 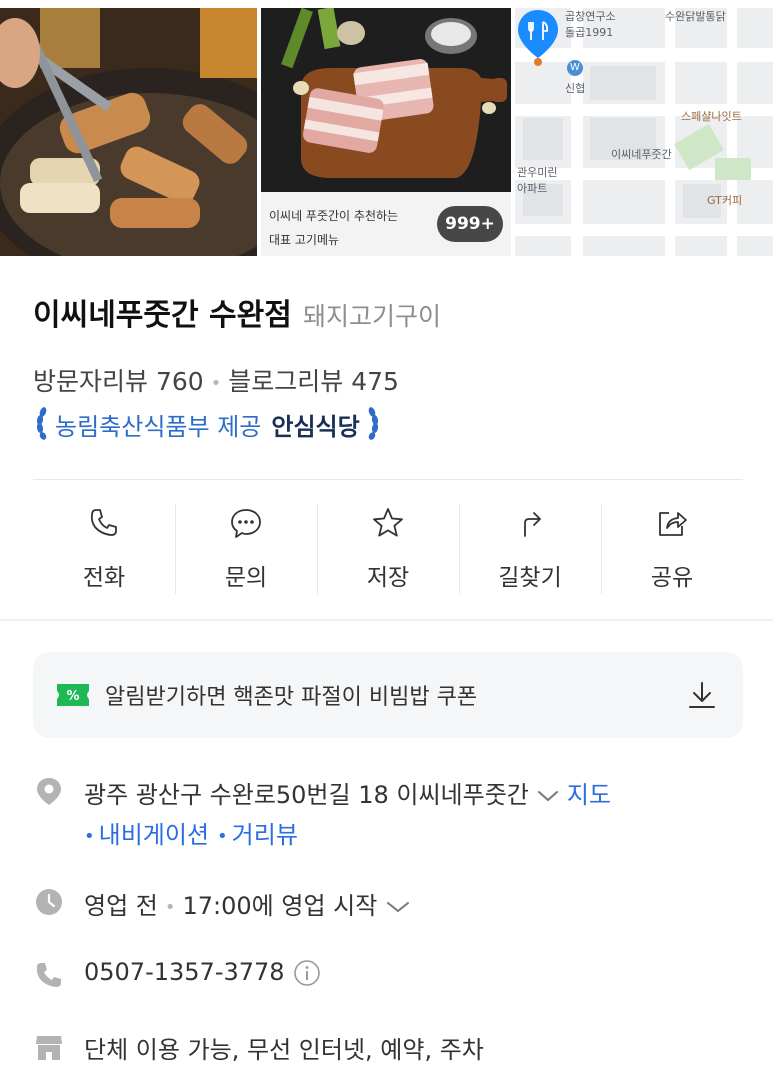 I want to click on address-row: 광주 광산구 수완로50번길 18 이씨네푸줏간 지도, so click(x=347, y=792).